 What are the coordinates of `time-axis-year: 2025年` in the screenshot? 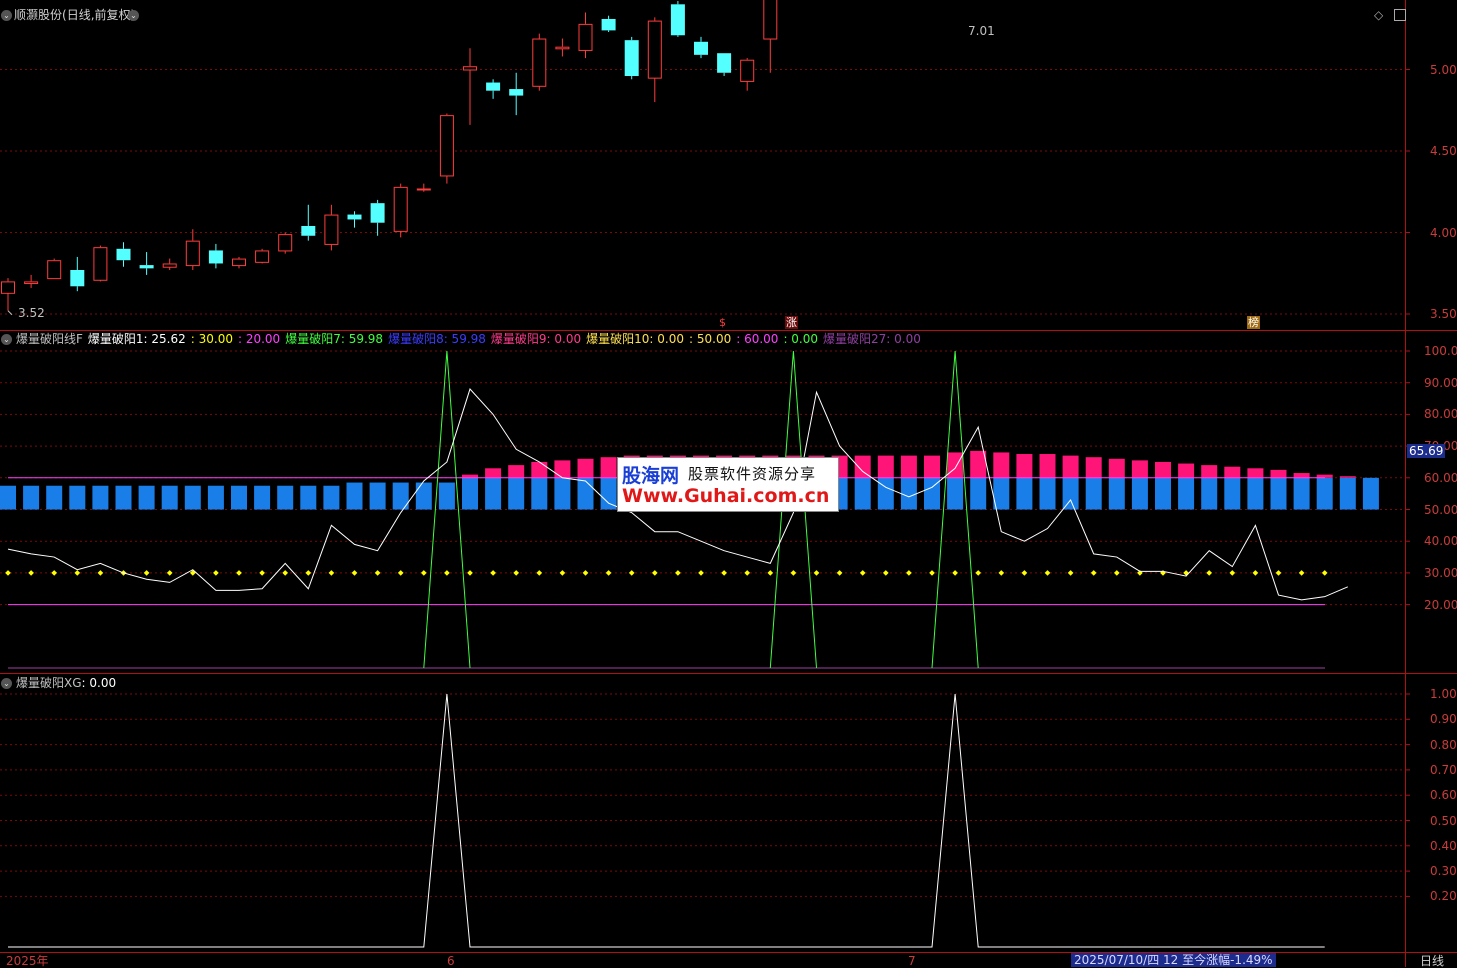 It's located at (27, 961).